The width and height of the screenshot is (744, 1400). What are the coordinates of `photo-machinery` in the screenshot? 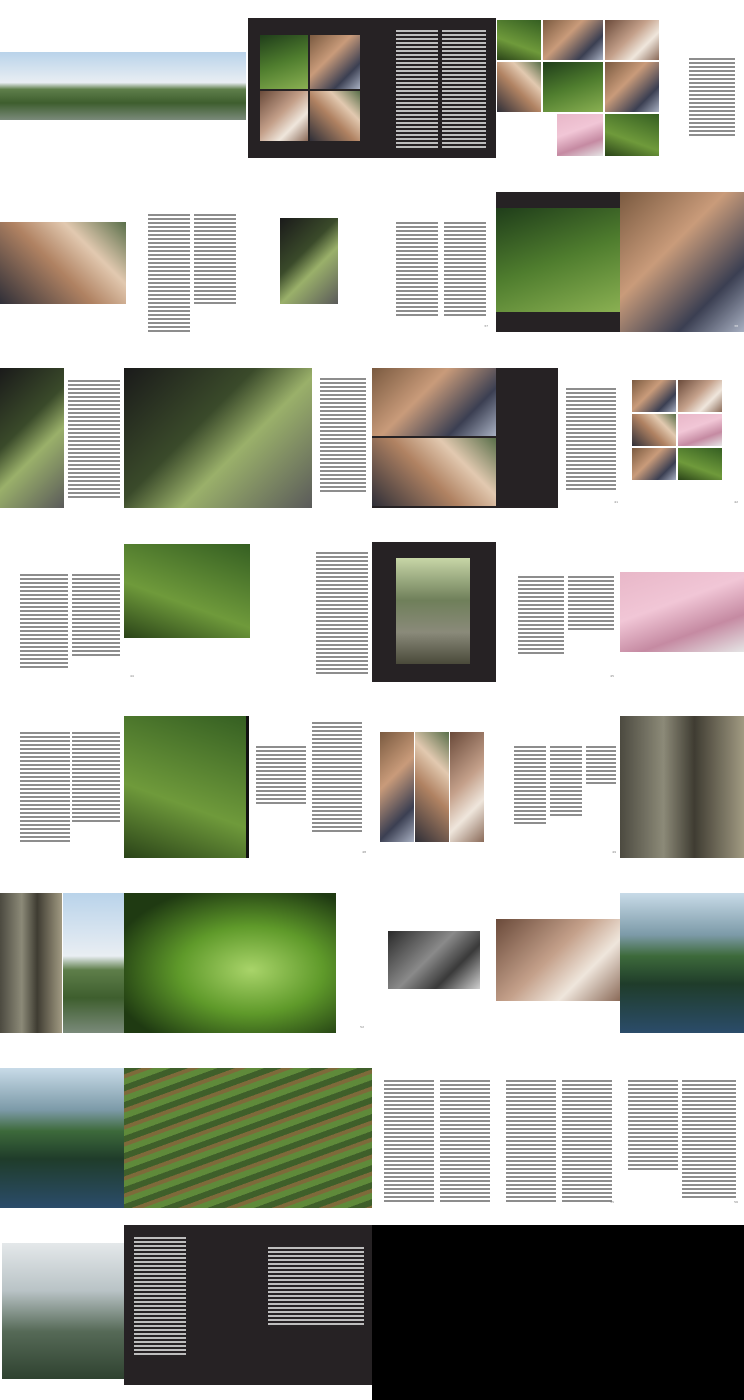 It's located at (31, 963).